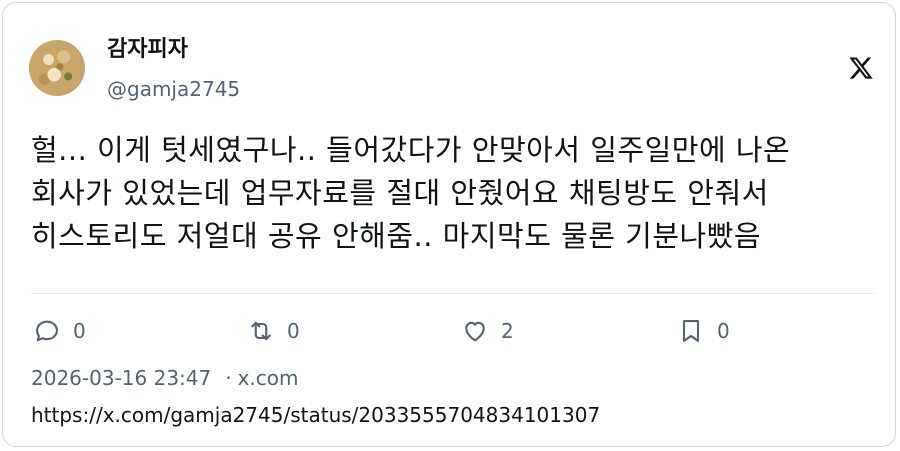  Describe the element at coordinates (396, 236) in the screenshot. I see `tweet-text-line: 히스토리도 저얼대 공유 안해줌.. 마지막도 물론 기분나빴음` at that location.